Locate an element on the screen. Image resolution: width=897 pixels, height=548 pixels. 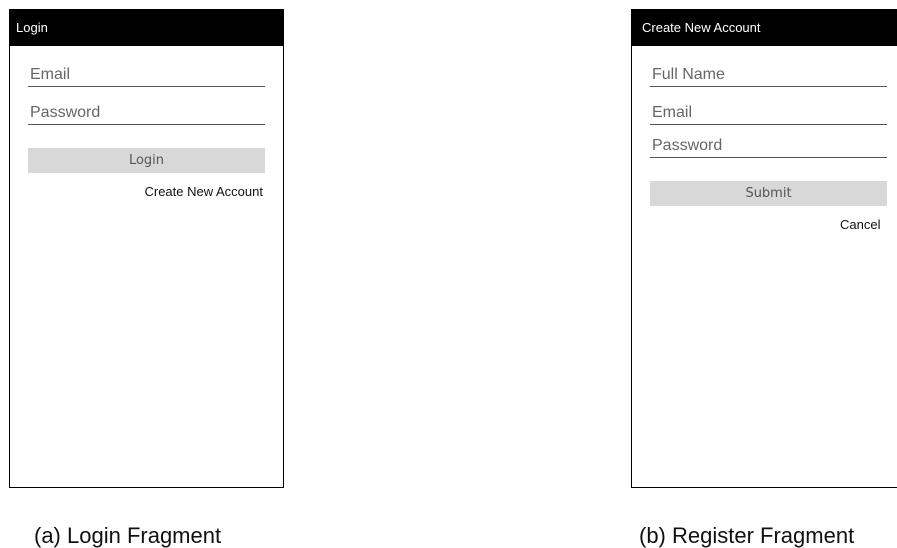
register-email-field: Email is located at coordinates (768, 114).